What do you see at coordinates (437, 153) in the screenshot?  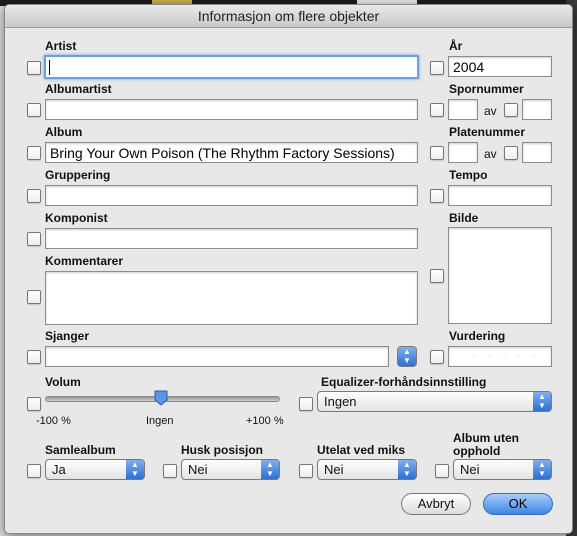 I see `disc-number-checkbox` at bounding box center [437, 153].